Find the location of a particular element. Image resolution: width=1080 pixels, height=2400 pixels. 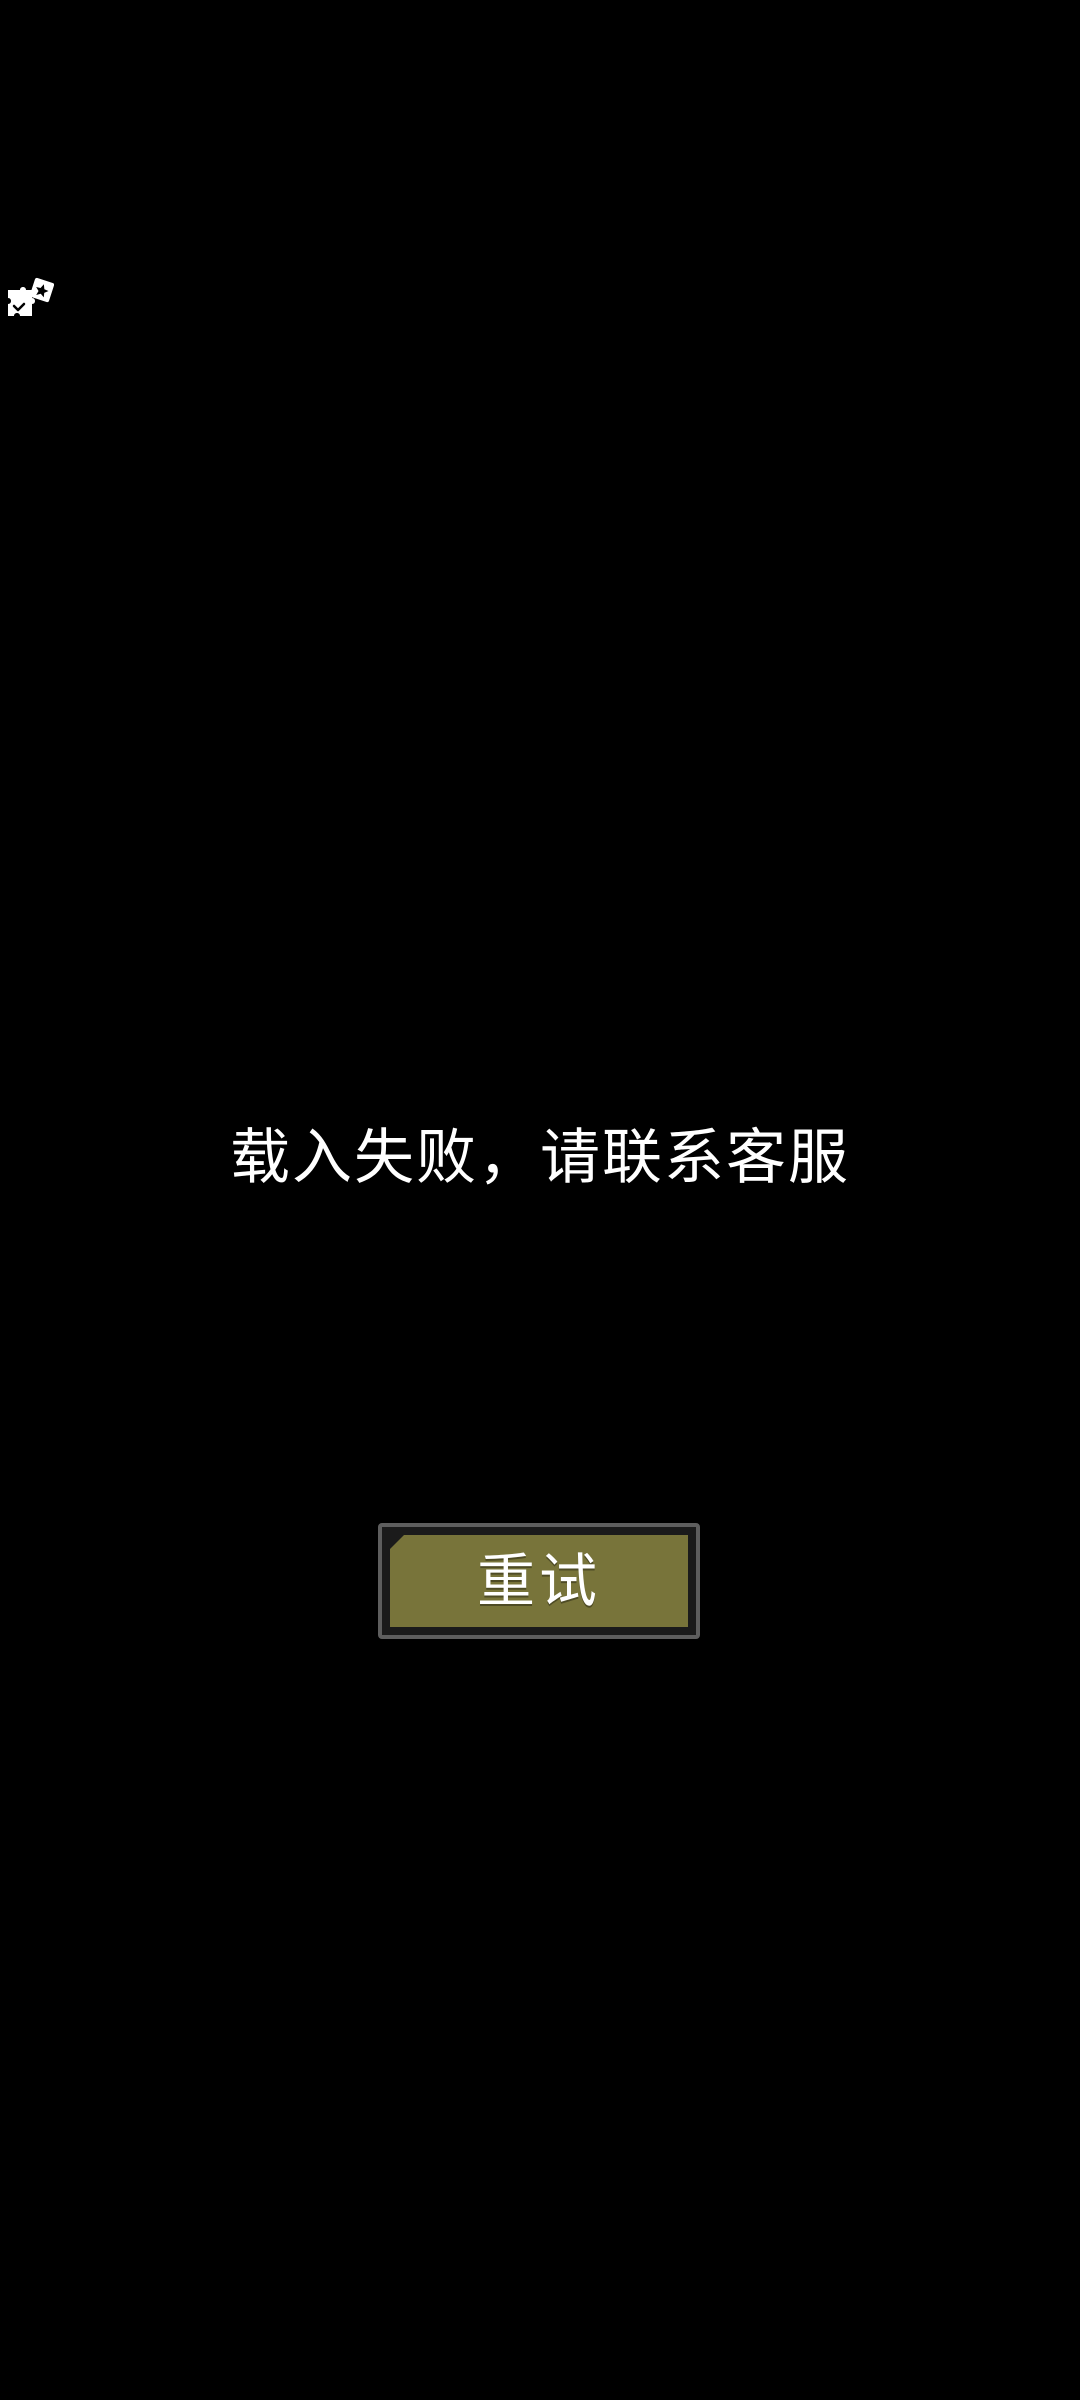

retry-button-label: 重试 is located at coordinates (538, 1581).